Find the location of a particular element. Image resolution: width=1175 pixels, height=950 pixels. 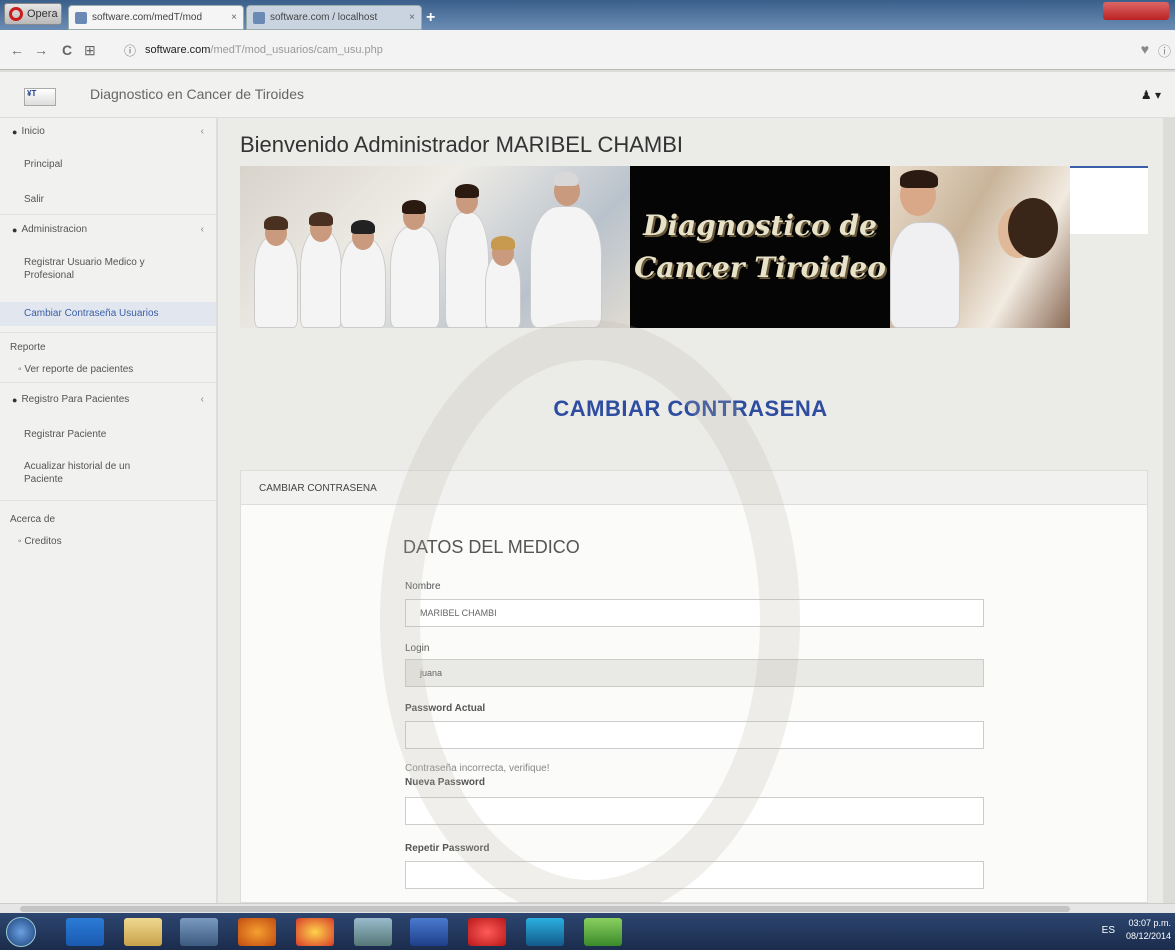

banner-title-line1: Diagnostico de is located at coordinates (760, 225).